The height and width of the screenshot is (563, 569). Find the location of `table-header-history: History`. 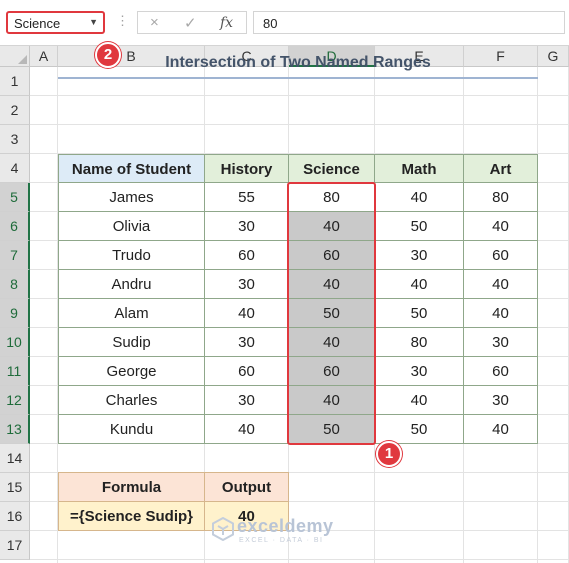

table-header-history: History is located at coordinates (247, 168).